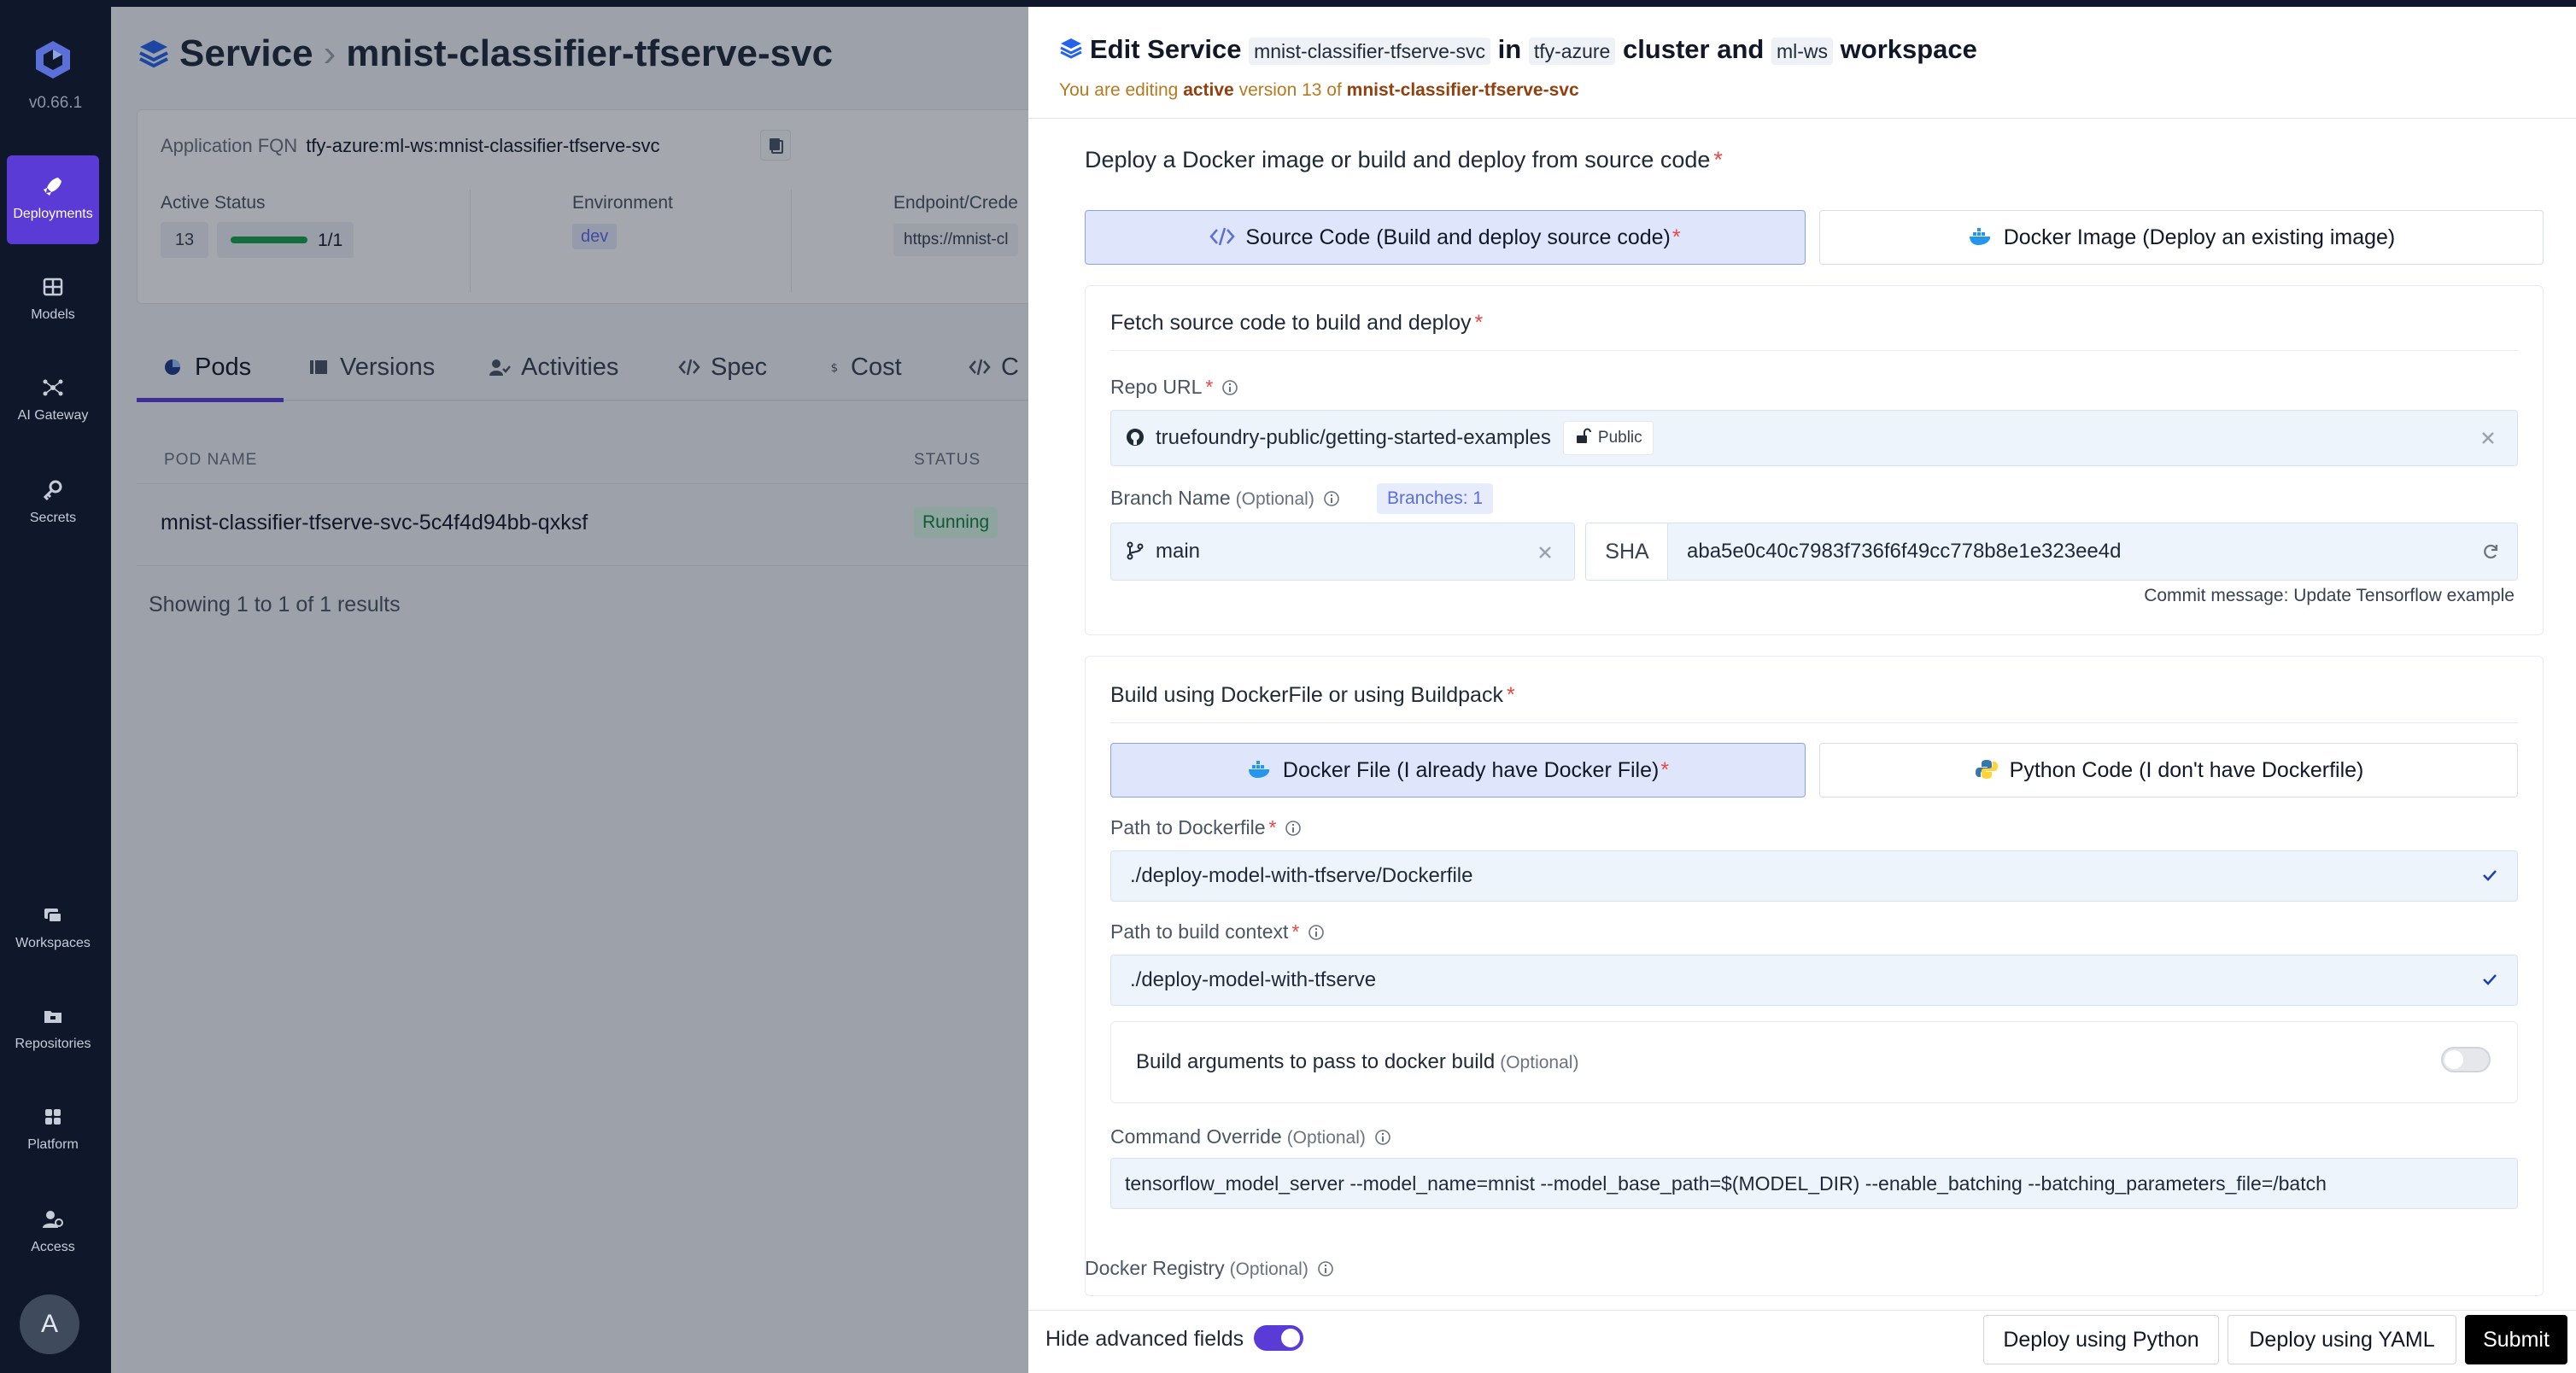 Image resolution: width=2576 pixels, height=1373 pixels. What do you see at coordinates (1316, 1061) in the screenshot?
I see `label-text: Build arguments to pass to docker build` at bounding box center [1316, 1061].